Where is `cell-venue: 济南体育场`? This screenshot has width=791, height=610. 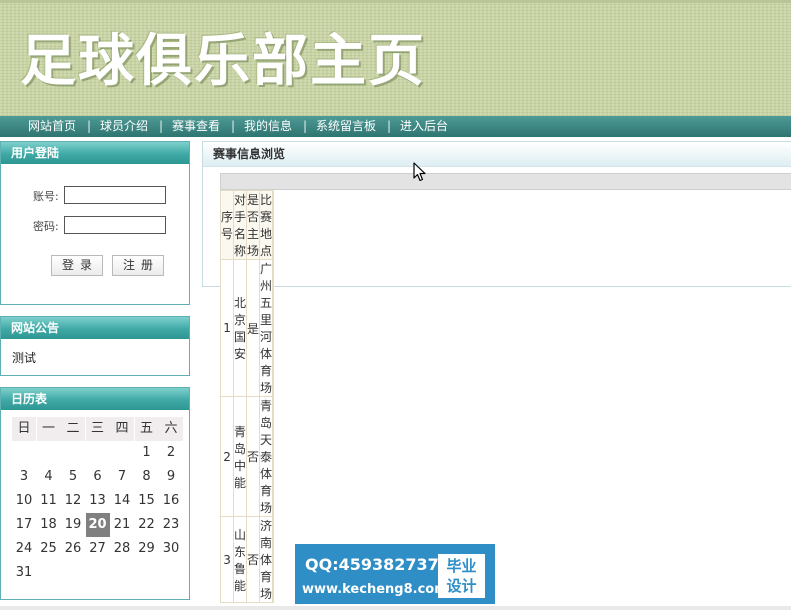
cell-venue: 济南体育场 is located at coordinates (266, 559).